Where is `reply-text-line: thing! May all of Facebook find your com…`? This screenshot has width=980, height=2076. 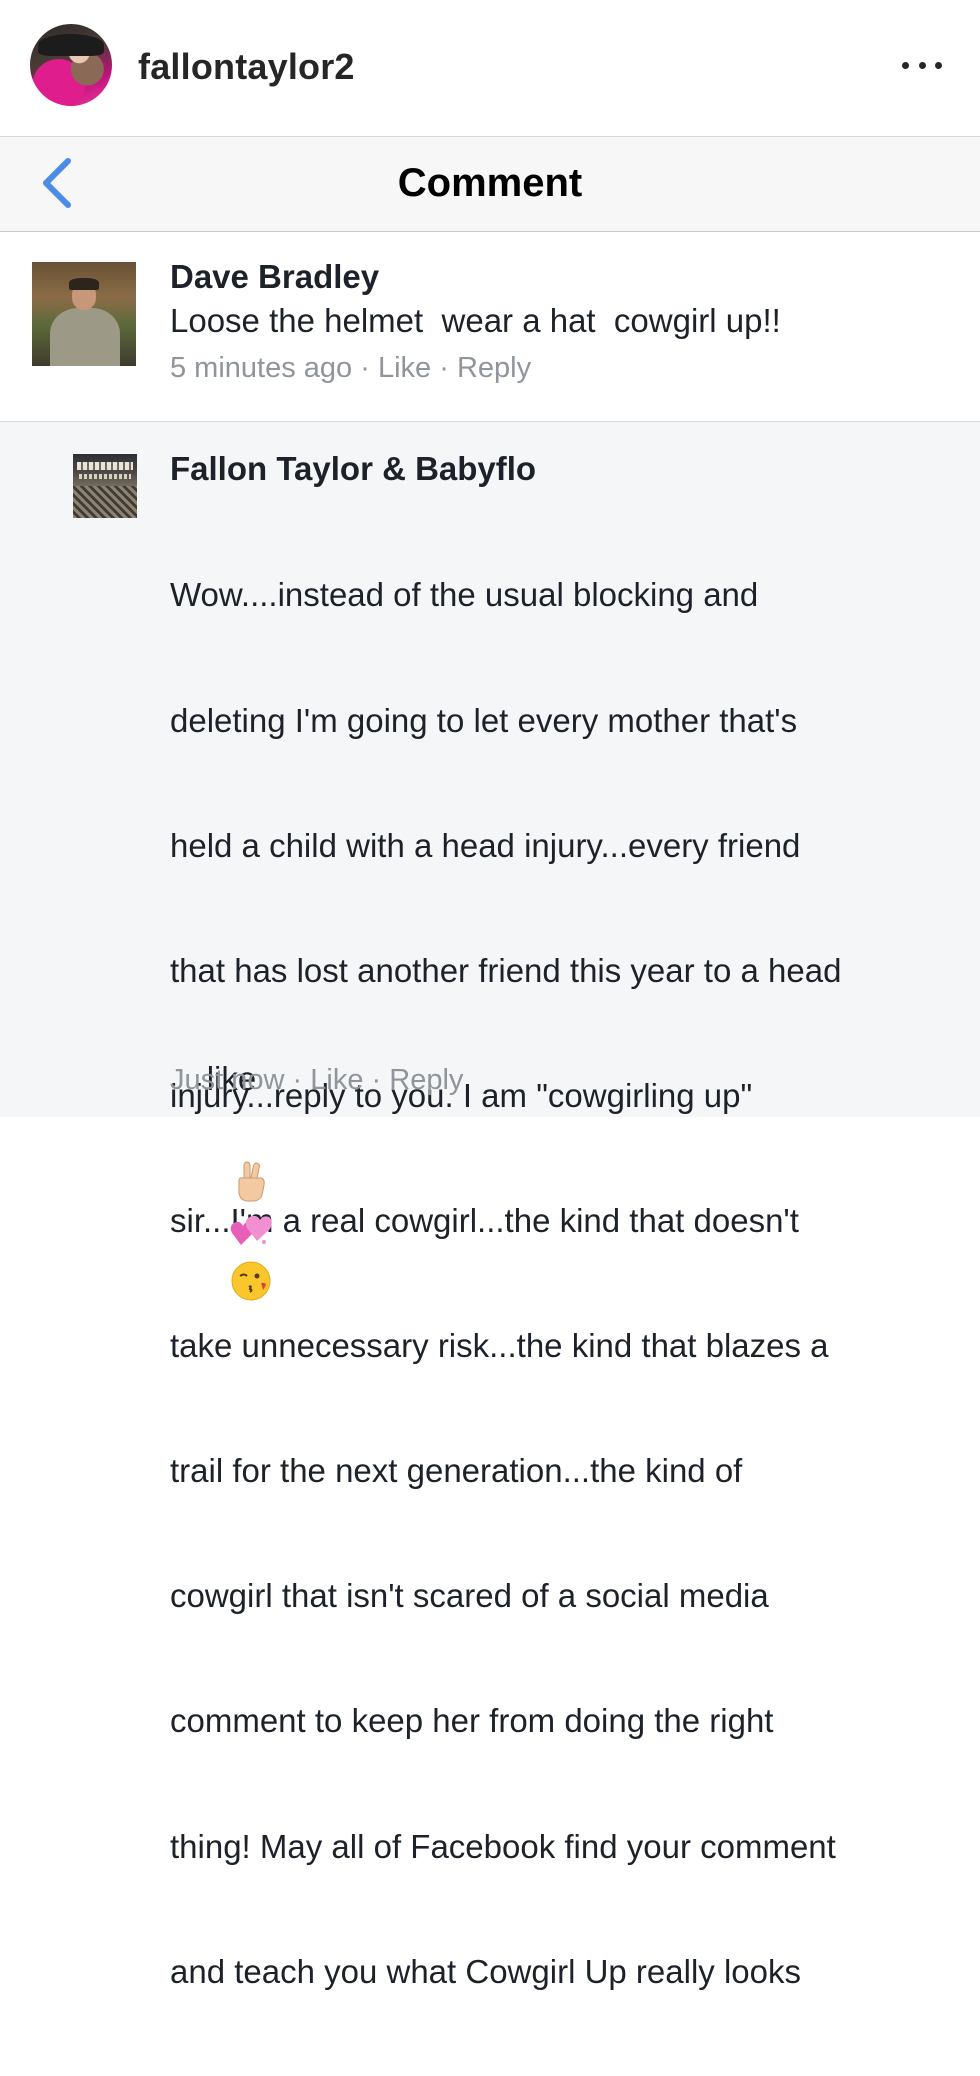 reply-text-line: thing! May all of Facebook find your com… is located at coordinates (503, 1846).